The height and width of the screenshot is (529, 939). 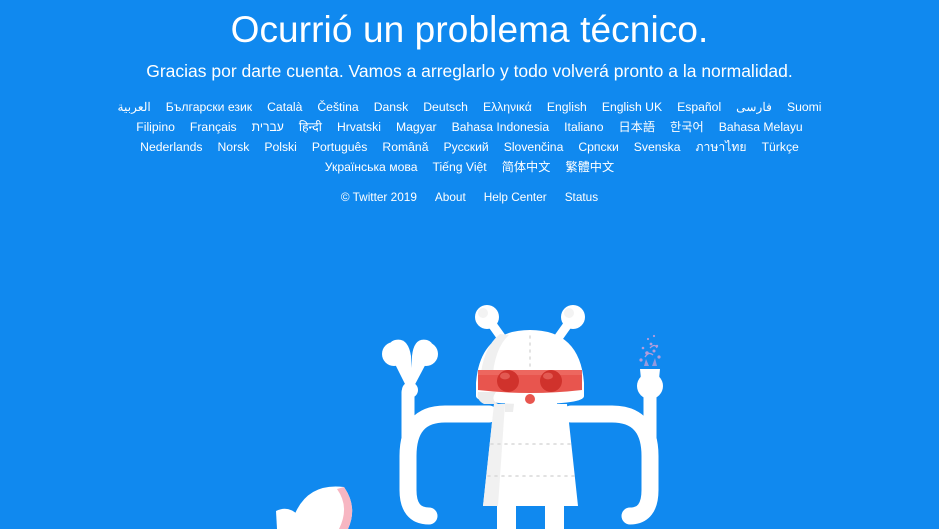 What do you see at coordinates (410, 368) in the screenshot?
I see `robot-pincer-claw-icon` at bounding box center [410, 368].